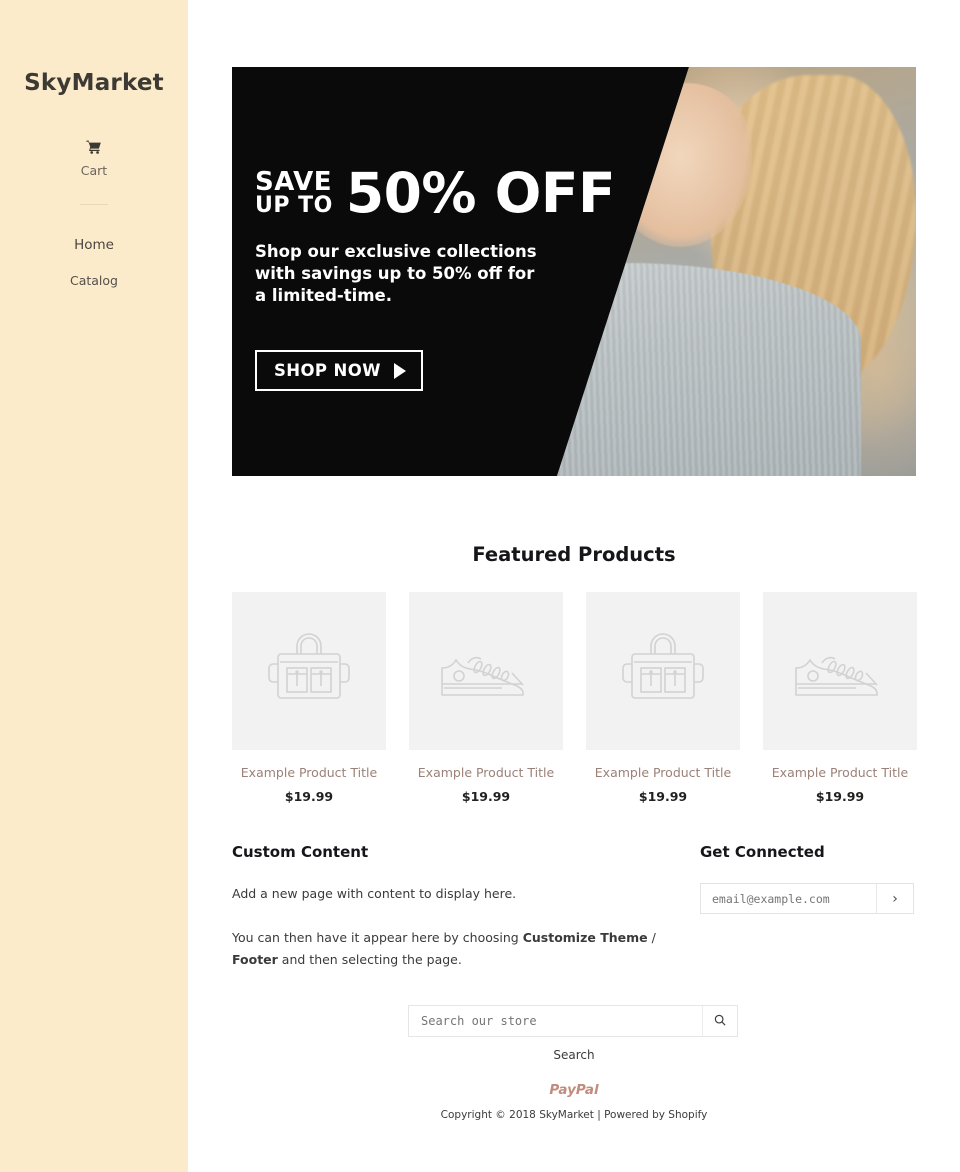 This screenshot has height=1172, width=960. I want to click on shop-now-label: SHOP NOW, so click(327, 371).